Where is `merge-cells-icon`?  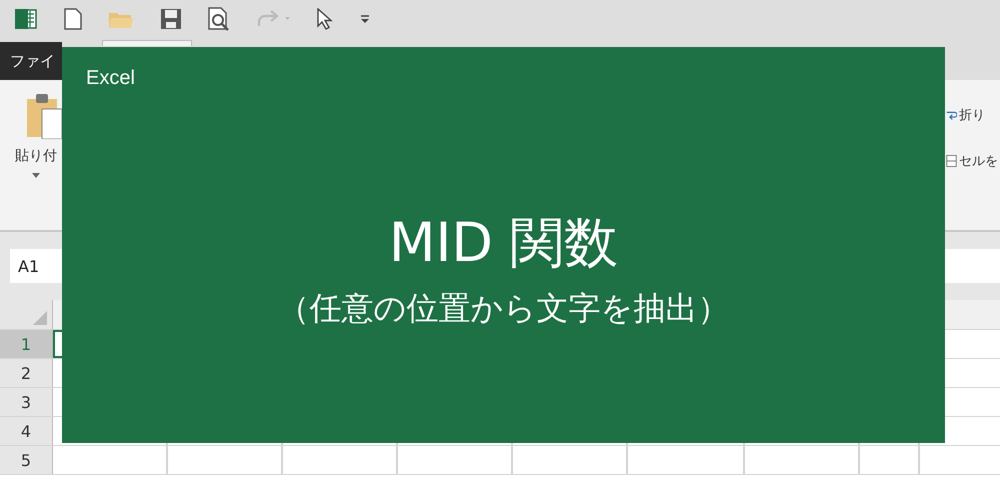 merge-cells-icon is located at coordinates (951, 161).